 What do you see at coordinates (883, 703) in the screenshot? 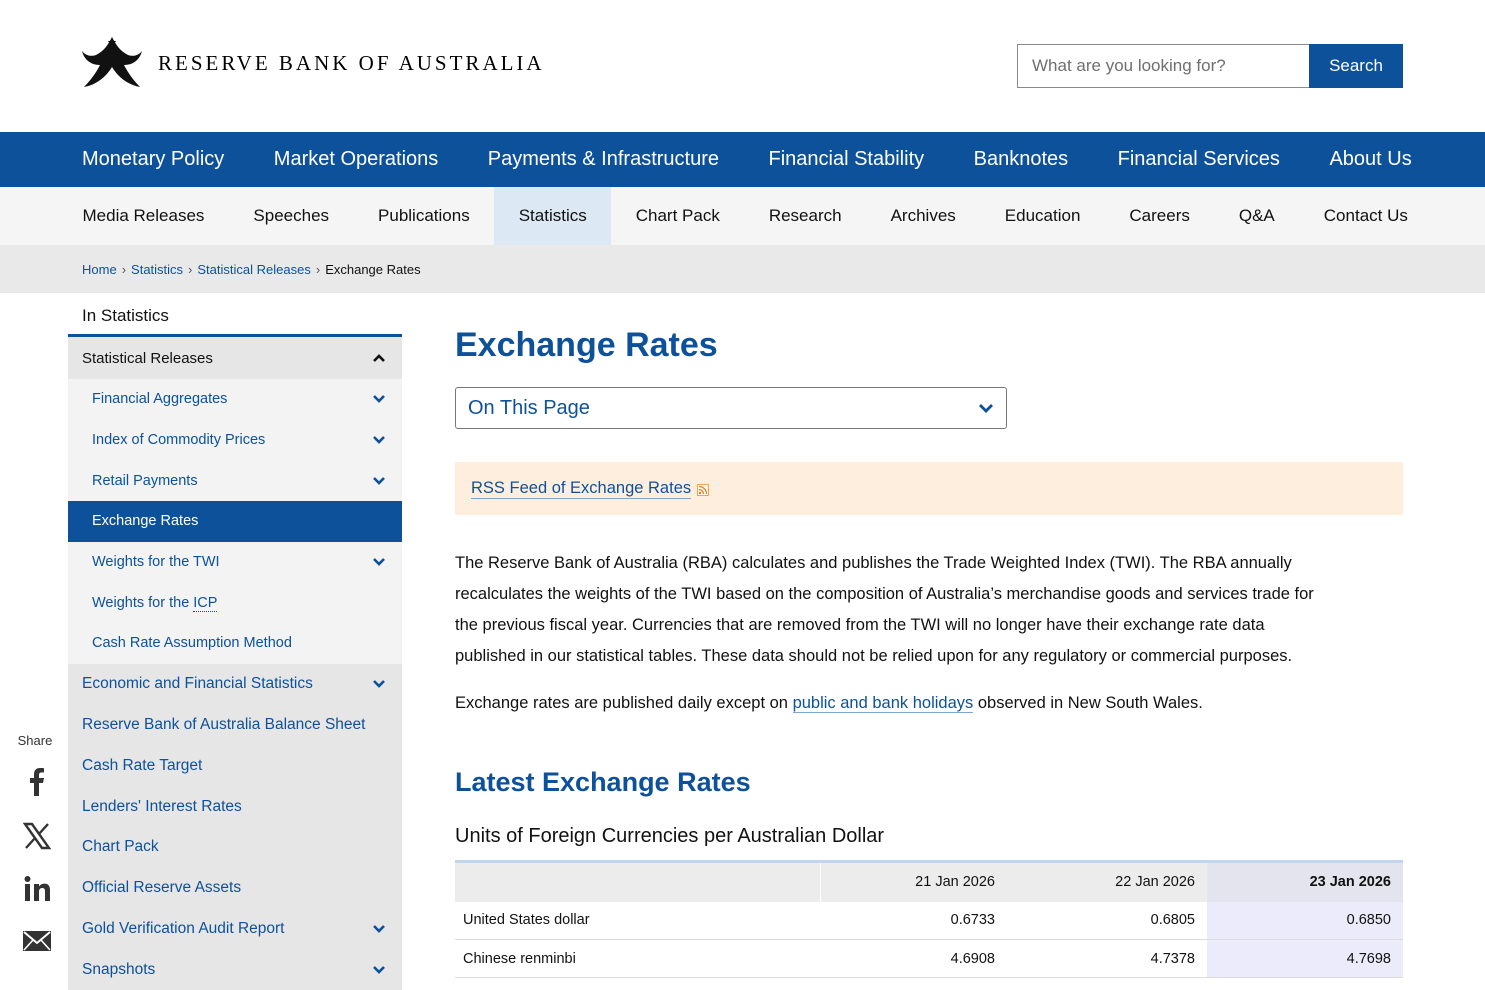
I see `public-bank-holidays-link: public and bank holidays` at bounding box center [883, 703].